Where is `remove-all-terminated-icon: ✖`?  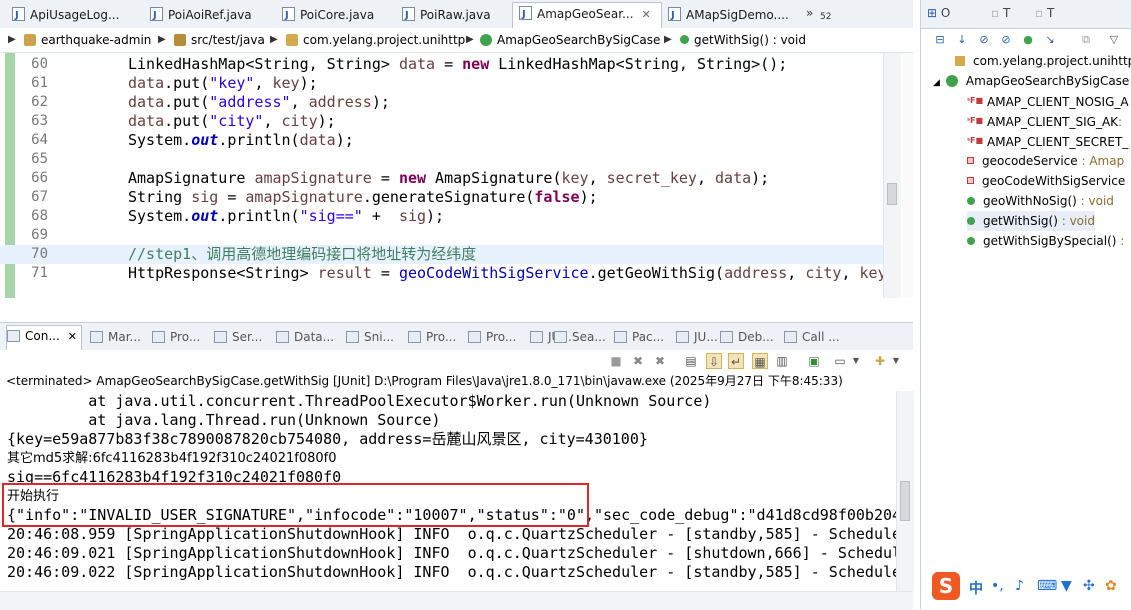
remove-all-terminated-icon: ✖ is located at coordinates (660, 361).